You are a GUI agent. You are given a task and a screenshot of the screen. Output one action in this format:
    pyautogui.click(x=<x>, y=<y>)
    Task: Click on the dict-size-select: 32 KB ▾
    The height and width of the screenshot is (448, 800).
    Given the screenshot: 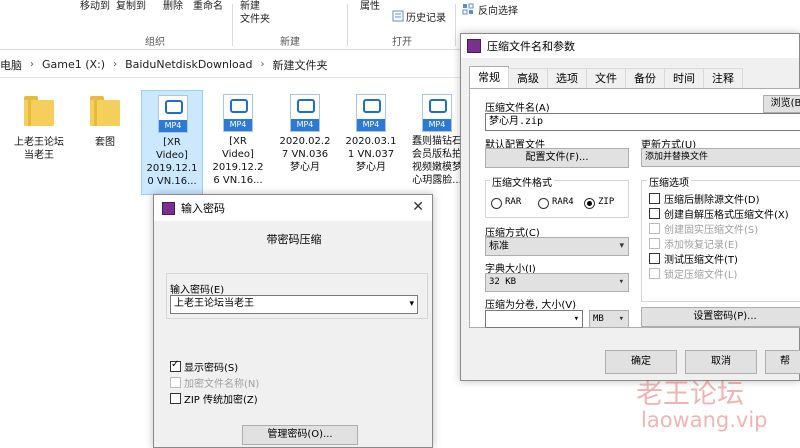 What is the action you would take?
    pyautogui.click(x=557, y=282)
    